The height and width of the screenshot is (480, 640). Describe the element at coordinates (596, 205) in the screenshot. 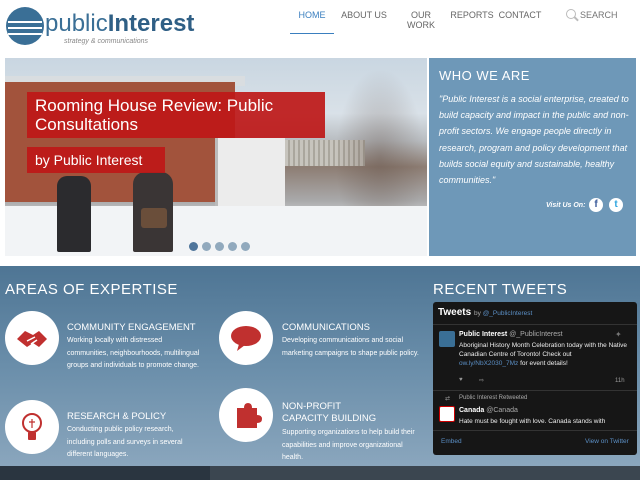

I see `facebook-icon: f` at that location.